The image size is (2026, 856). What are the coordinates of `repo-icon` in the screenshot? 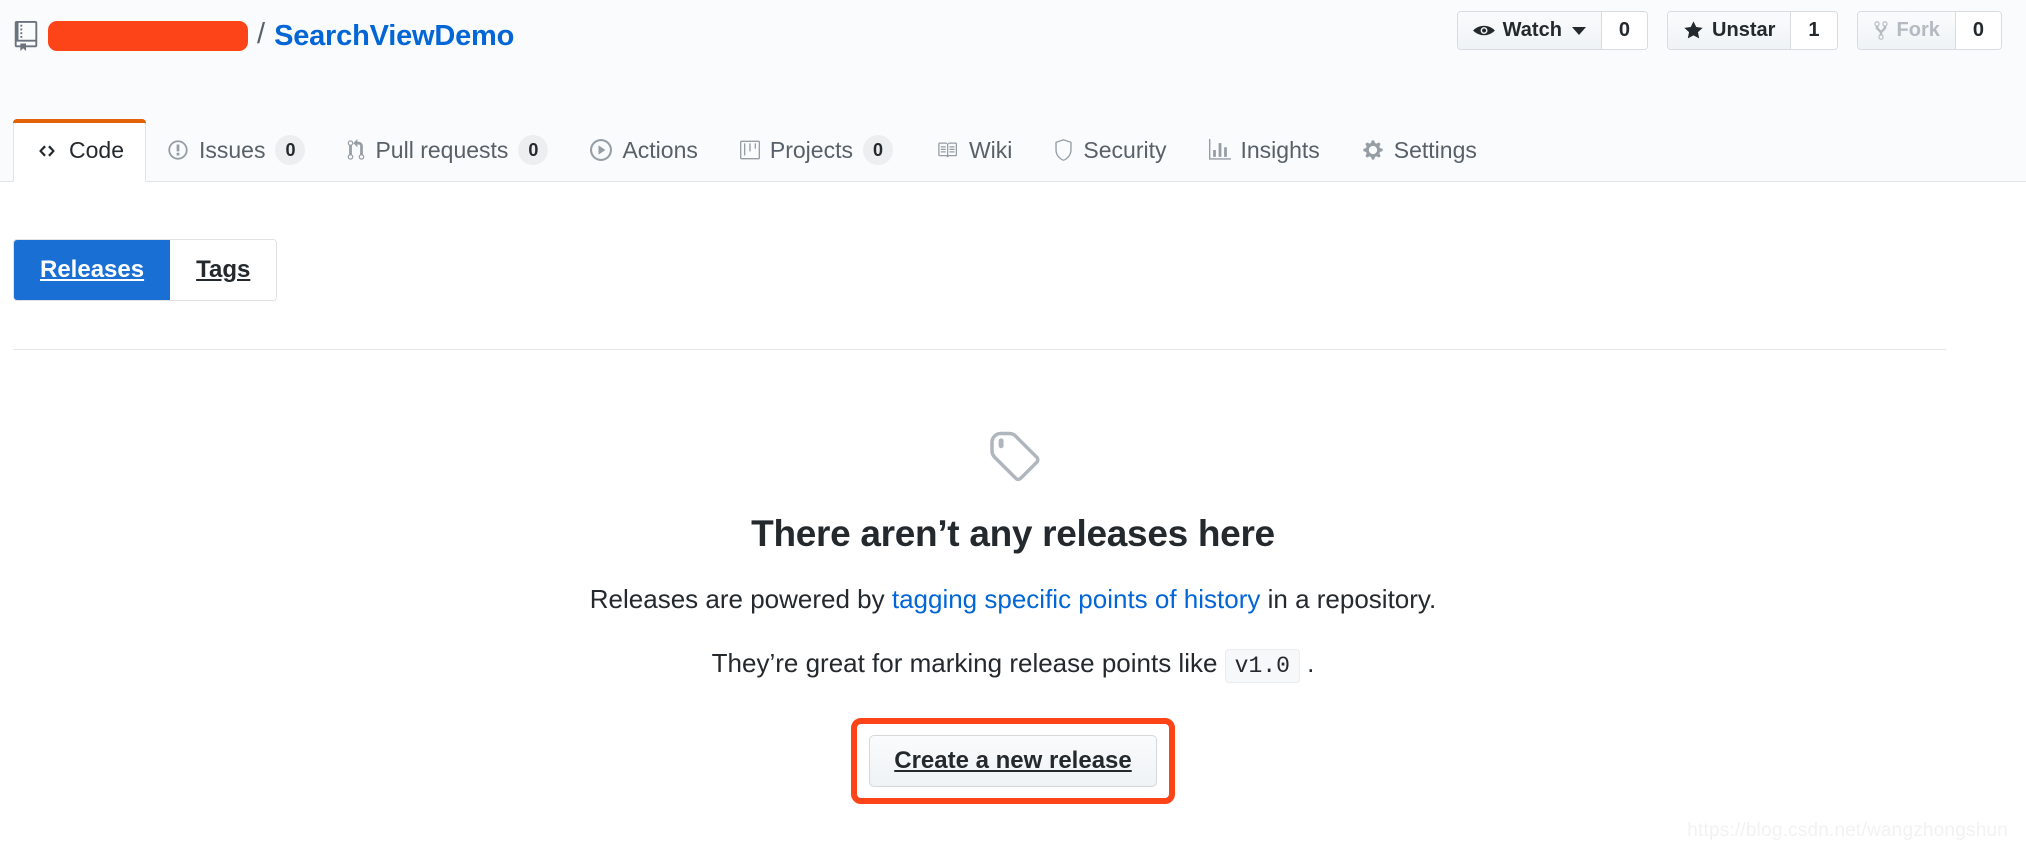 It's located at (26, 36).